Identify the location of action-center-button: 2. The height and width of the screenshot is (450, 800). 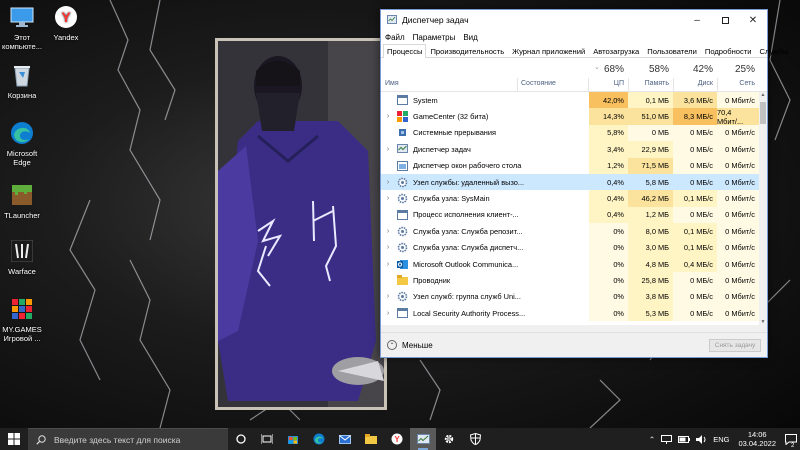
(791, 441).